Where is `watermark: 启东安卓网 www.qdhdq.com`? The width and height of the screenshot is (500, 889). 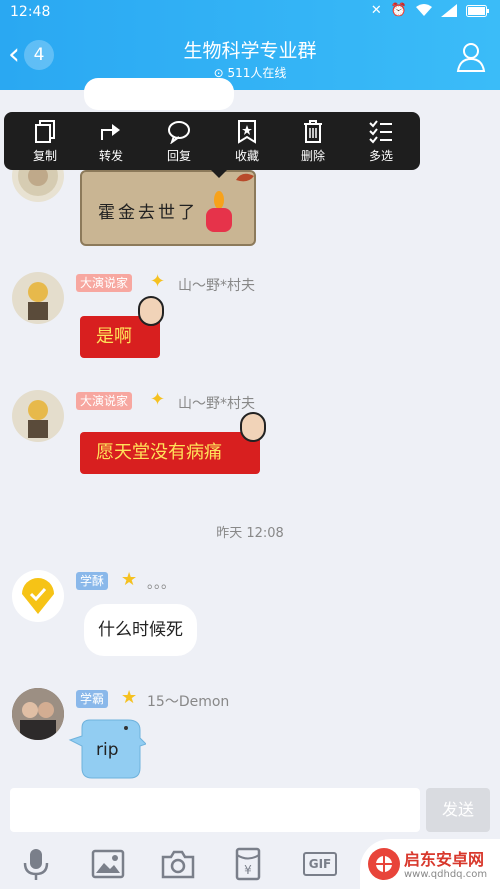 watermark: 启东安卓网 www.qdhdq.com is located at coordinates (430, 864).